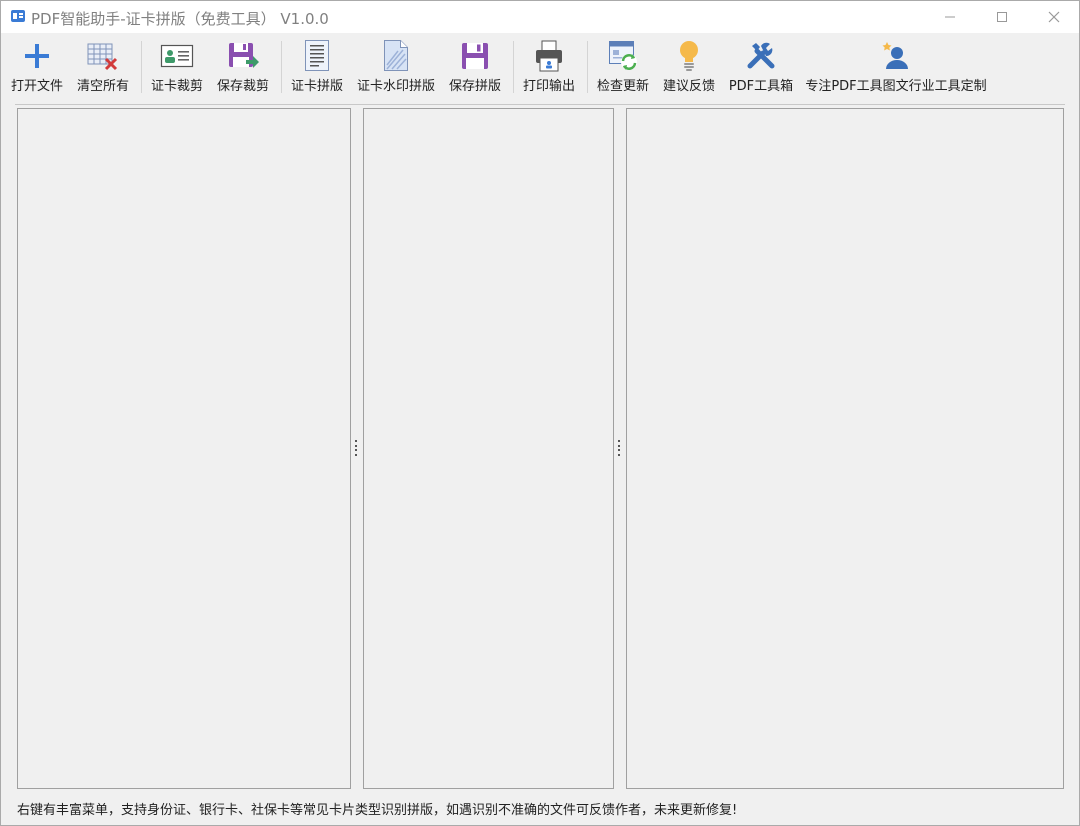  I want to click on tools-icon, so click(761, 55).